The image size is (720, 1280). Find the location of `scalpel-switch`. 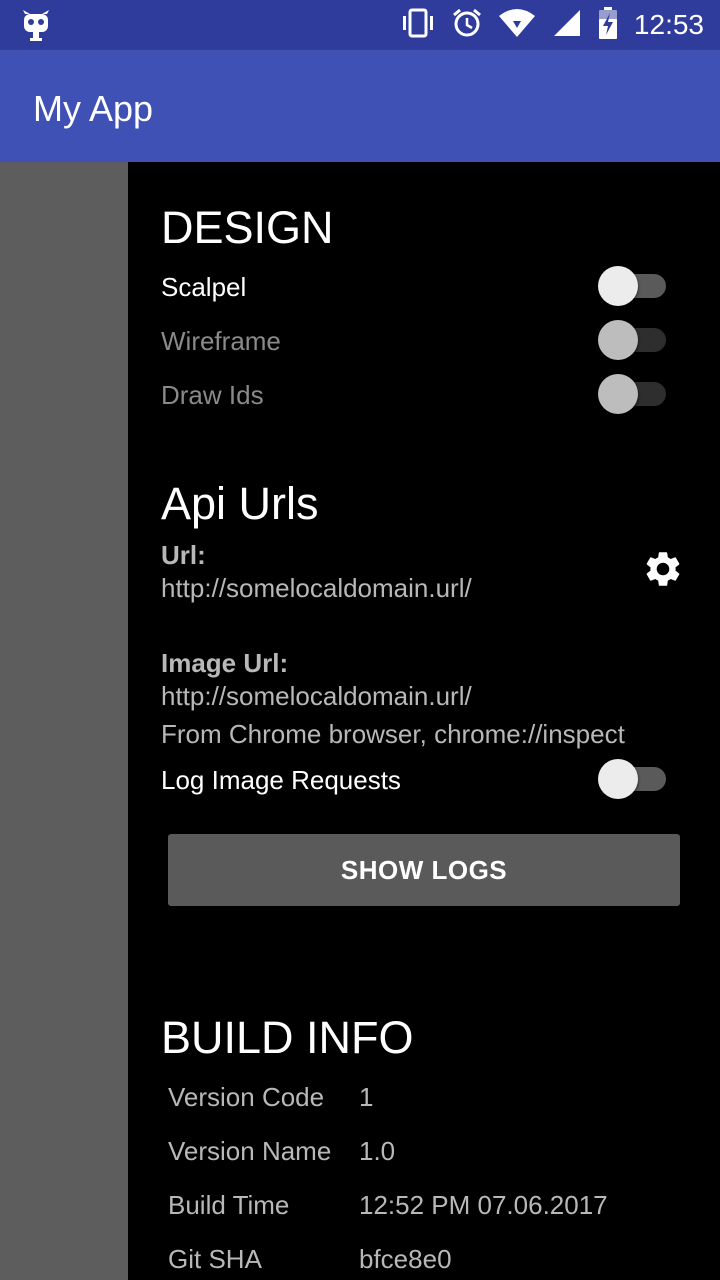

scalpel-switch is located at coordinates (634, 286).